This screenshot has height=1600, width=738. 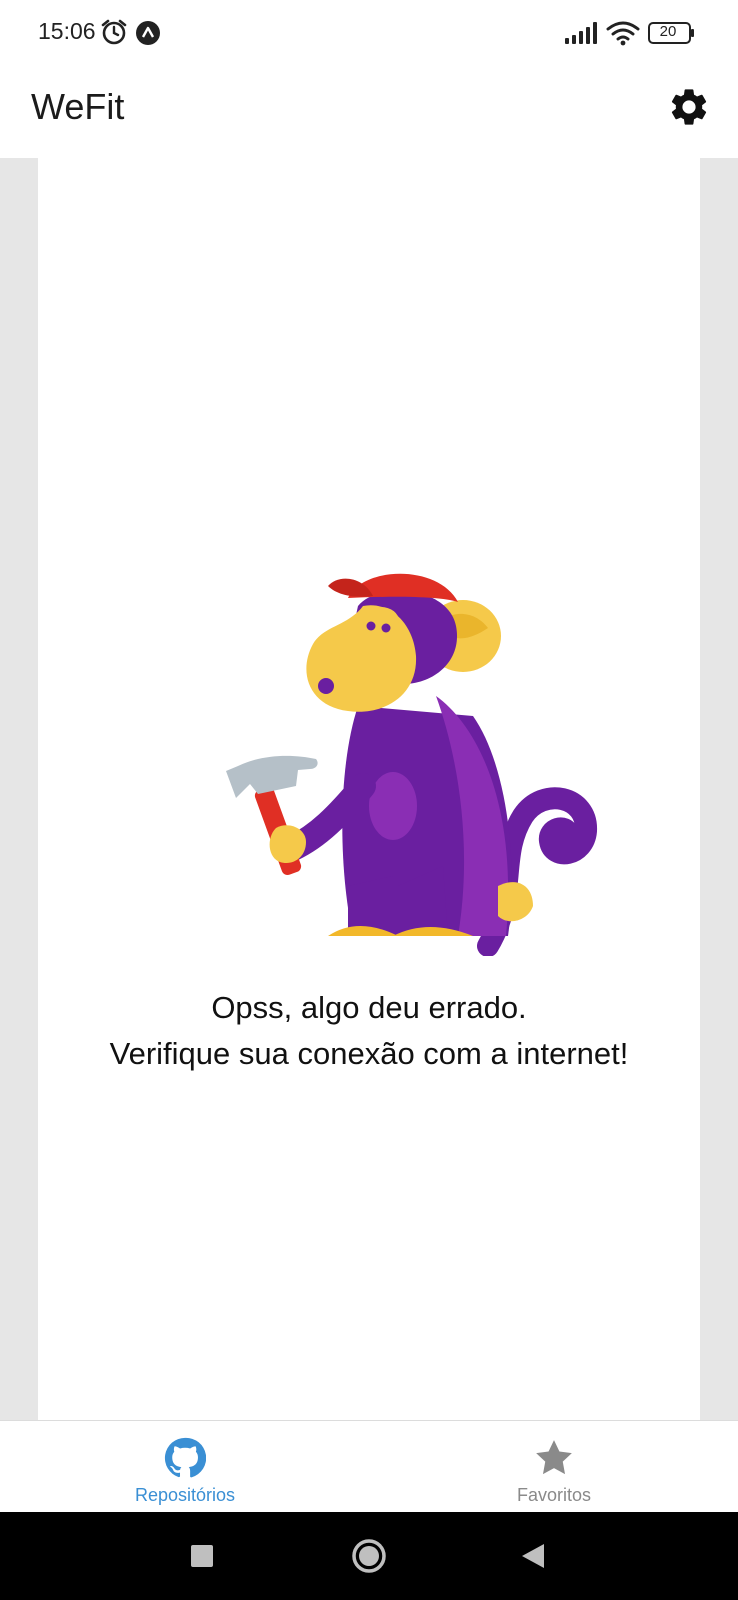 I want to click on back-triangle-icon, so click(x=533, y=1556).